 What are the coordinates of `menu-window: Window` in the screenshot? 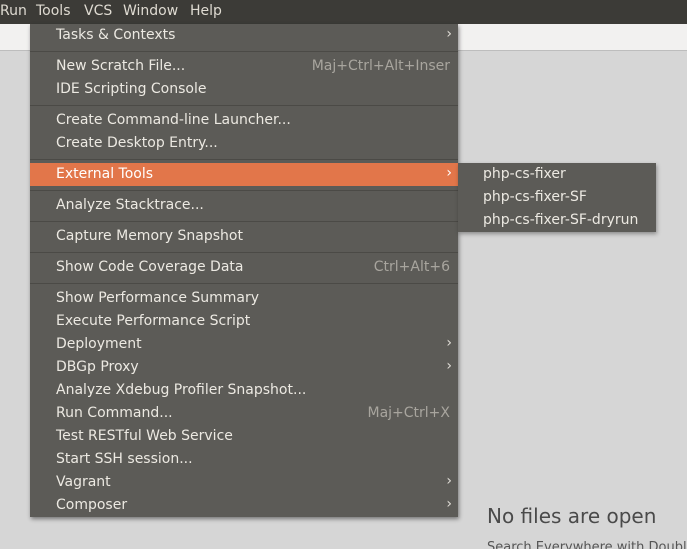 It's located at (150, 11).